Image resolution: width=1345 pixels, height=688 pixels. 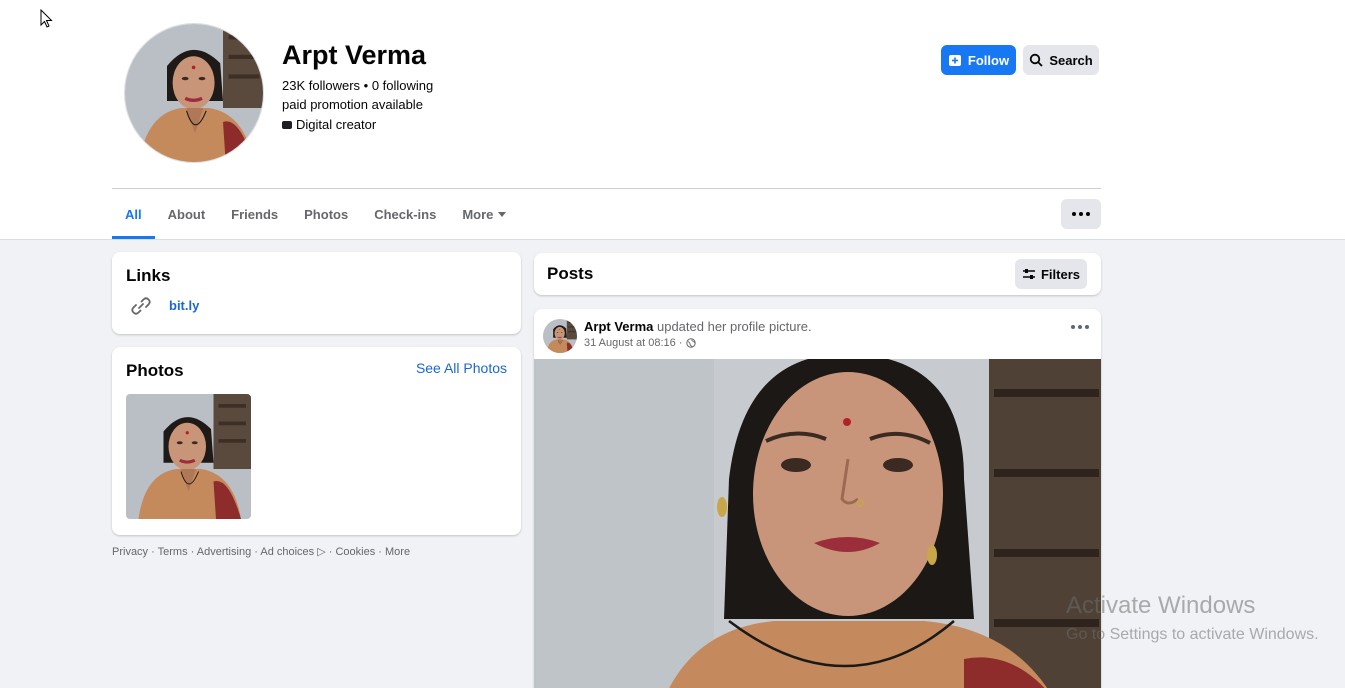 I want to click on profile-tabs: All About Friends Photos Check-ins More, so click(x=315, y=214).